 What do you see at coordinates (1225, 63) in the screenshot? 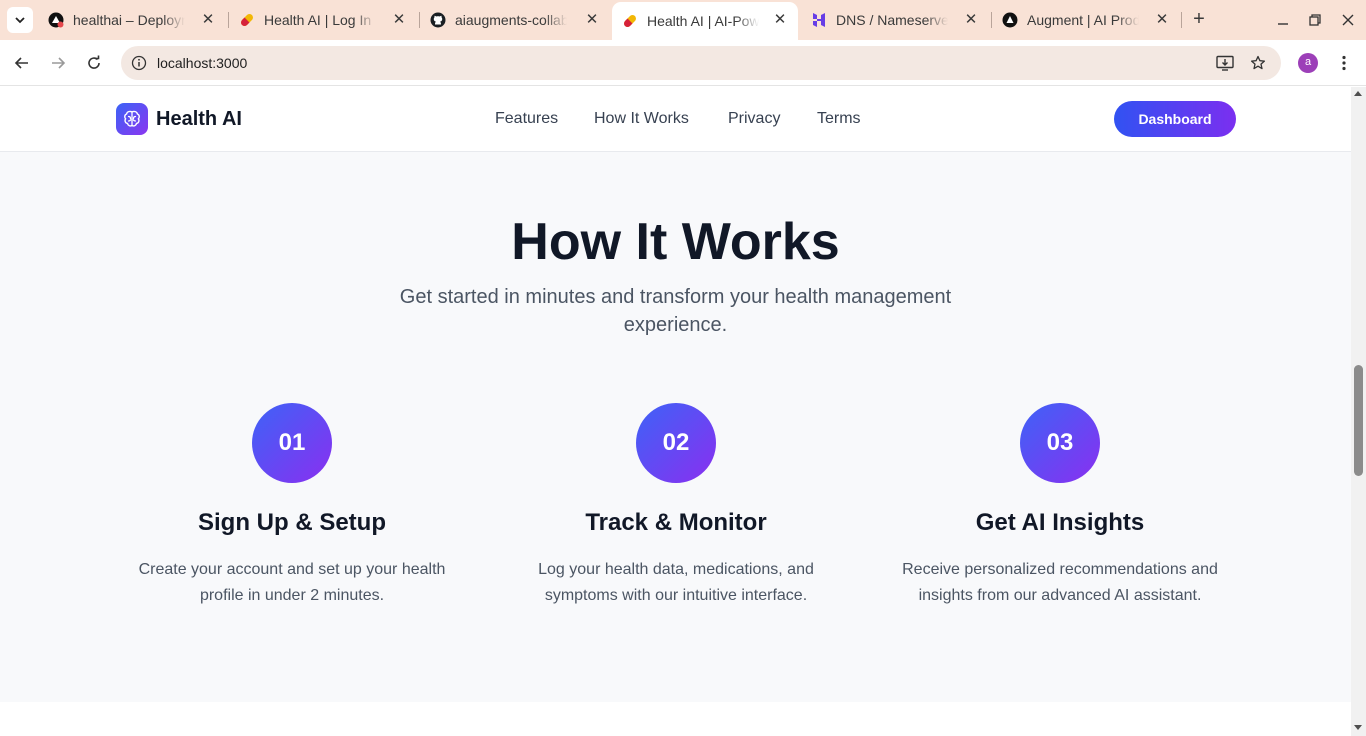
I see `install-app-icon` at bounding box center [1225, 63].